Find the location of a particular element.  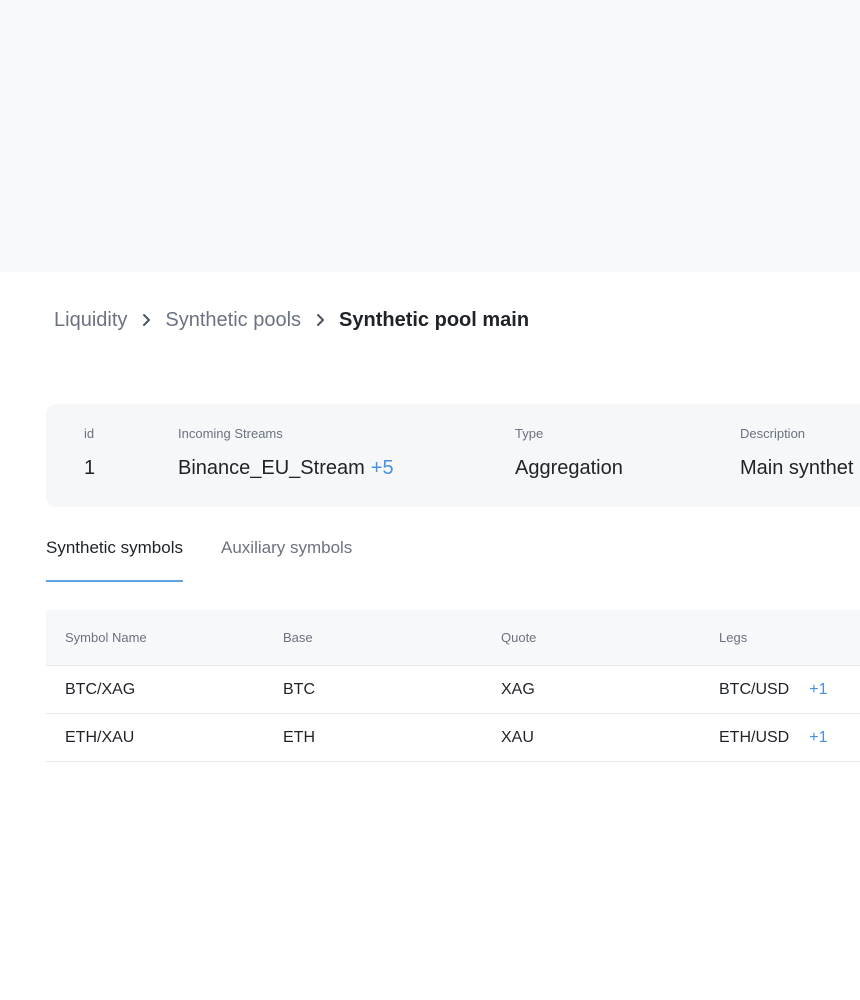

breadcrumb-liquidity-link: Liquidity is located at coordinates (90, 320).